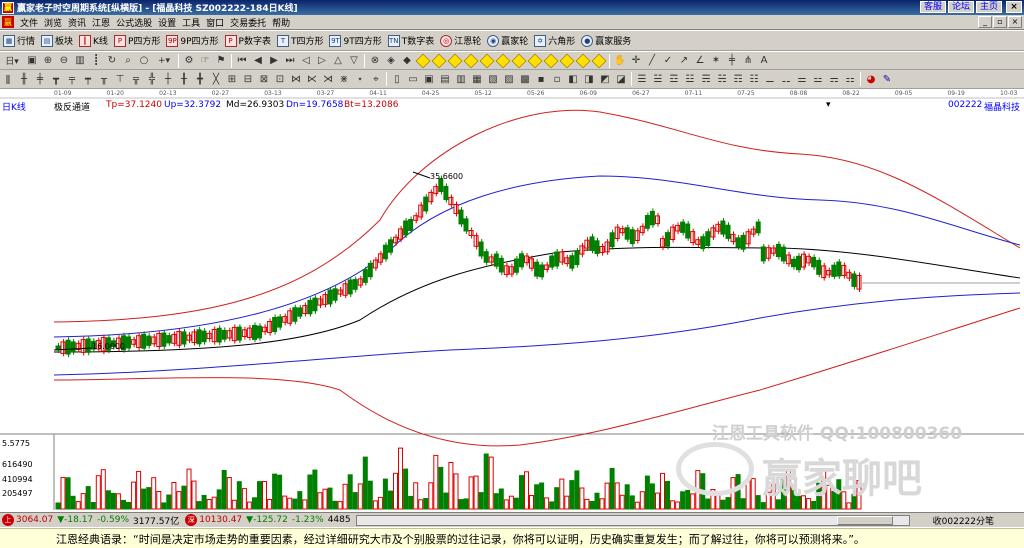 This screenshot has width=1024, height=548. I want to click on menu-gann: 江恩, so click(101, 22).